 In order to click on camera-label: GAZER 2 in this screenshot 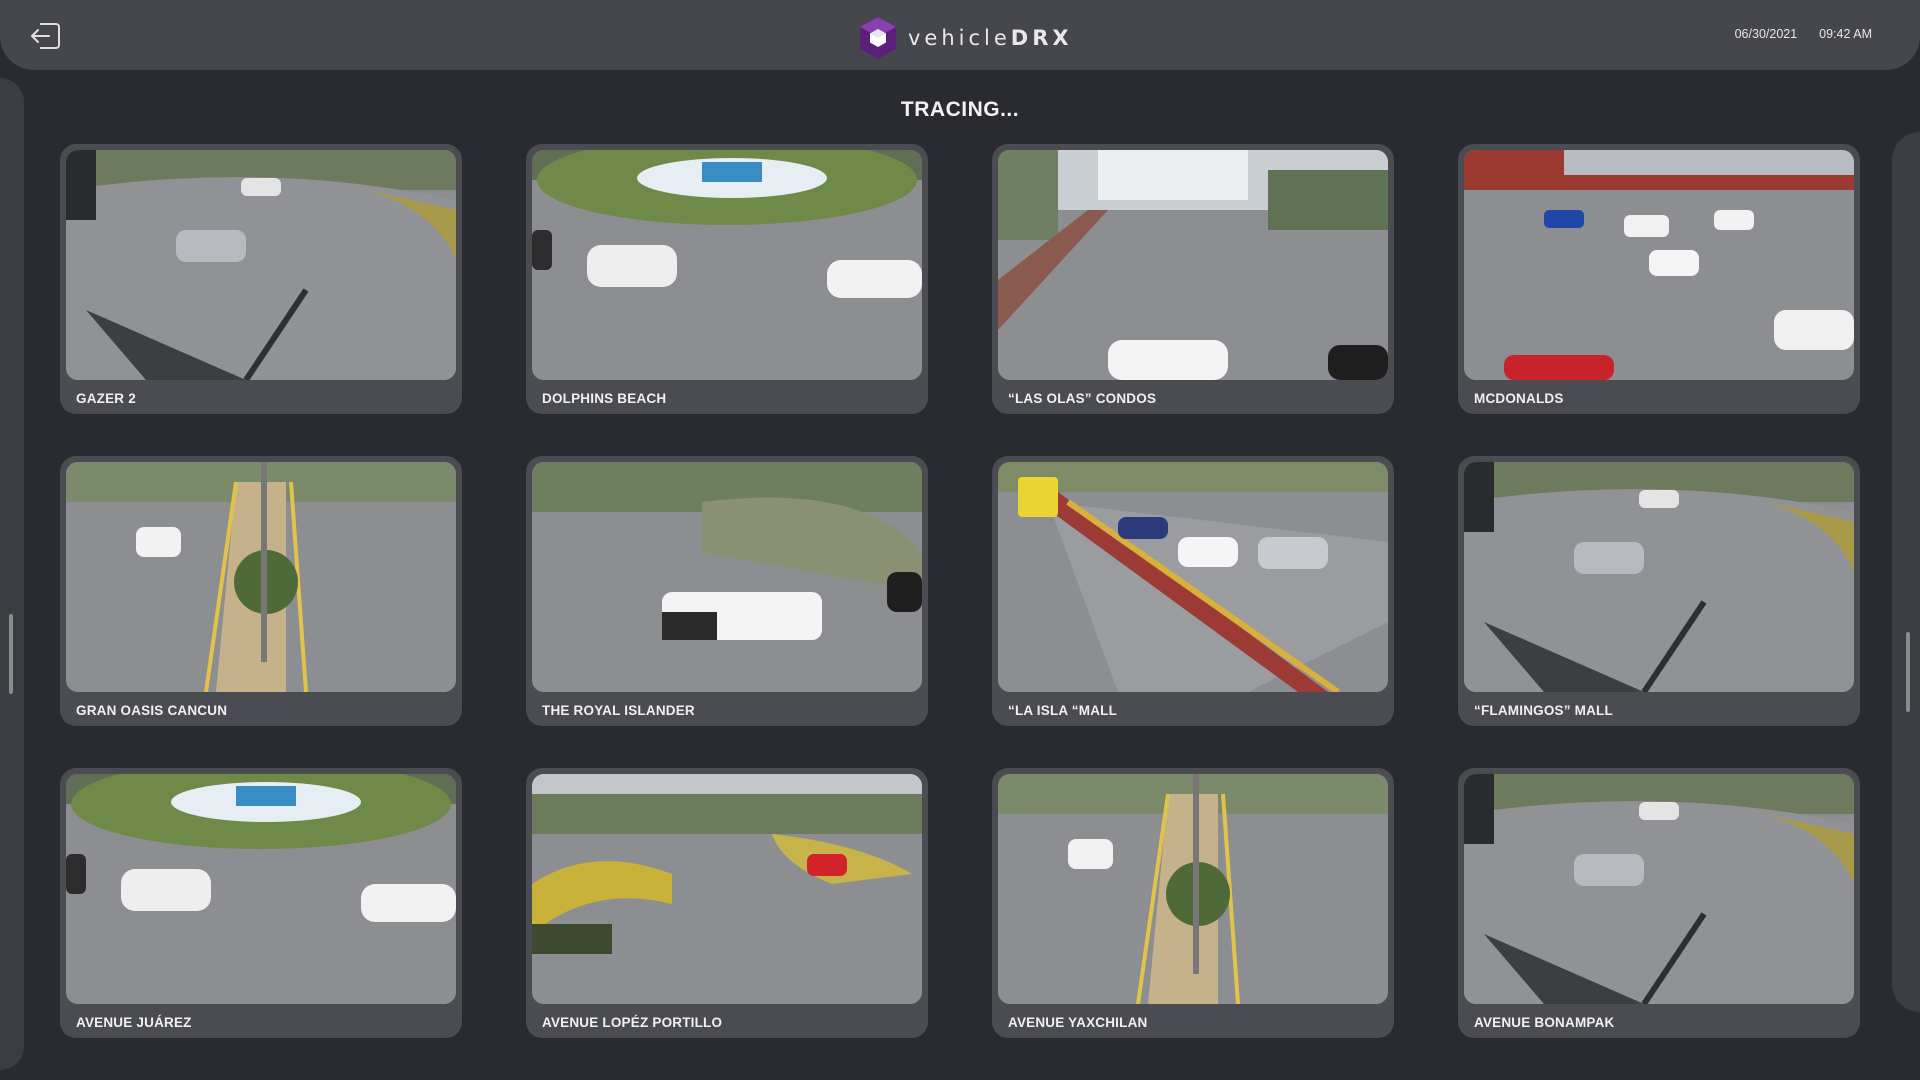, I will do `click(106, 398)`.